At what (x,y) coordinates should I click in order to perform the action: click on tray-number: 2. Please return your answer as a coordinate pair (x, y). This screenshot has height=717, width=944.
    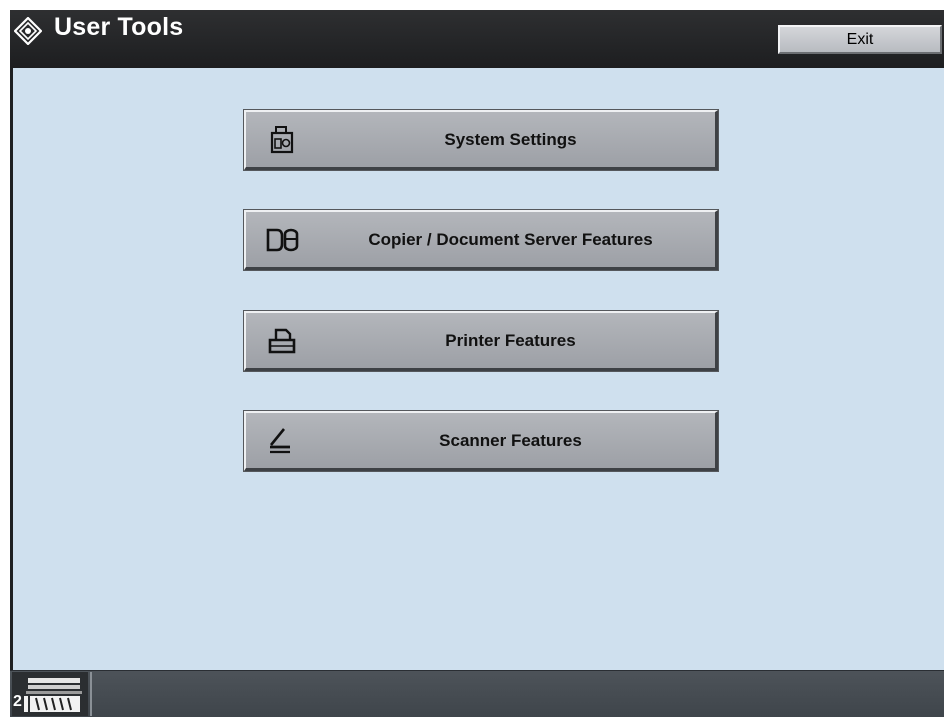
    Looking at the image, I should click on (17, 701).